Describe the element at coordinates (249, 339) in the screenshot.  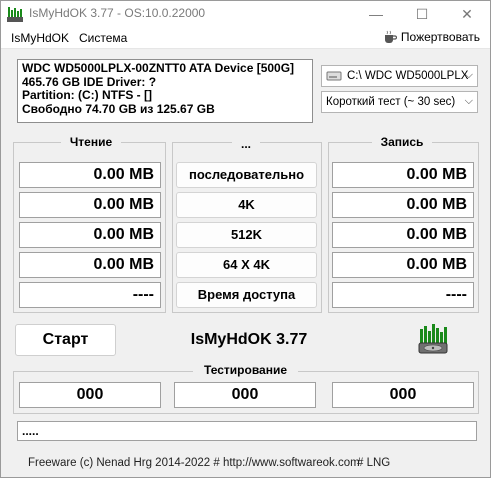
I see `app-name-label: IsMyHdOK 3.77` at that location.